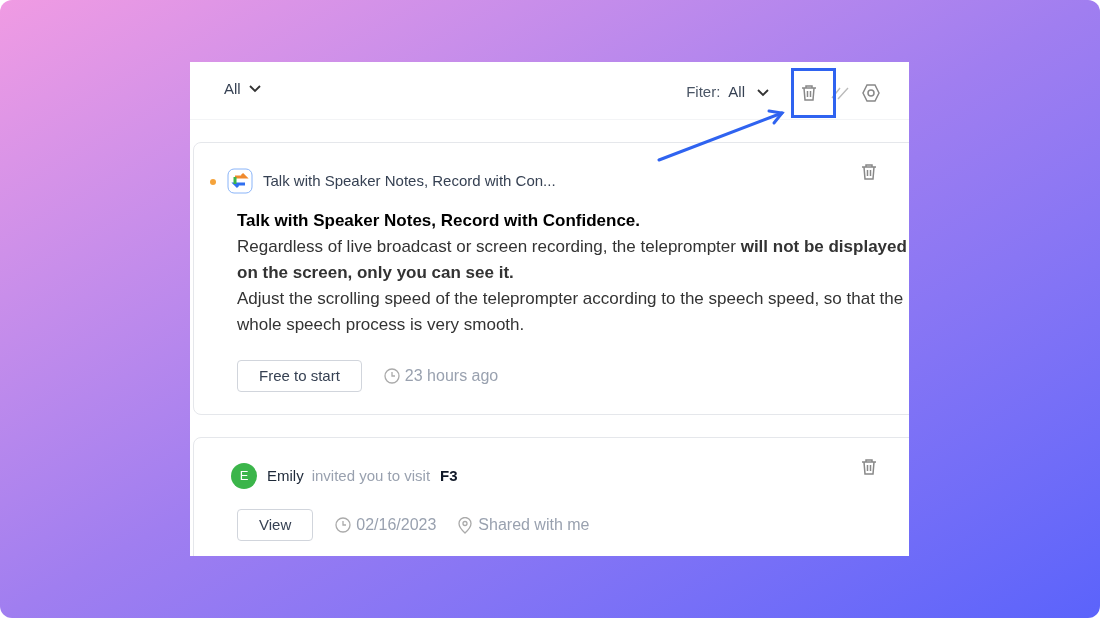 This screenshot has width=1100, height=618. What do you see at coordinates (727, 92) in the screenshot?
I see `filter-dropdown: Fiter: All` at bounding box center [727, 92].